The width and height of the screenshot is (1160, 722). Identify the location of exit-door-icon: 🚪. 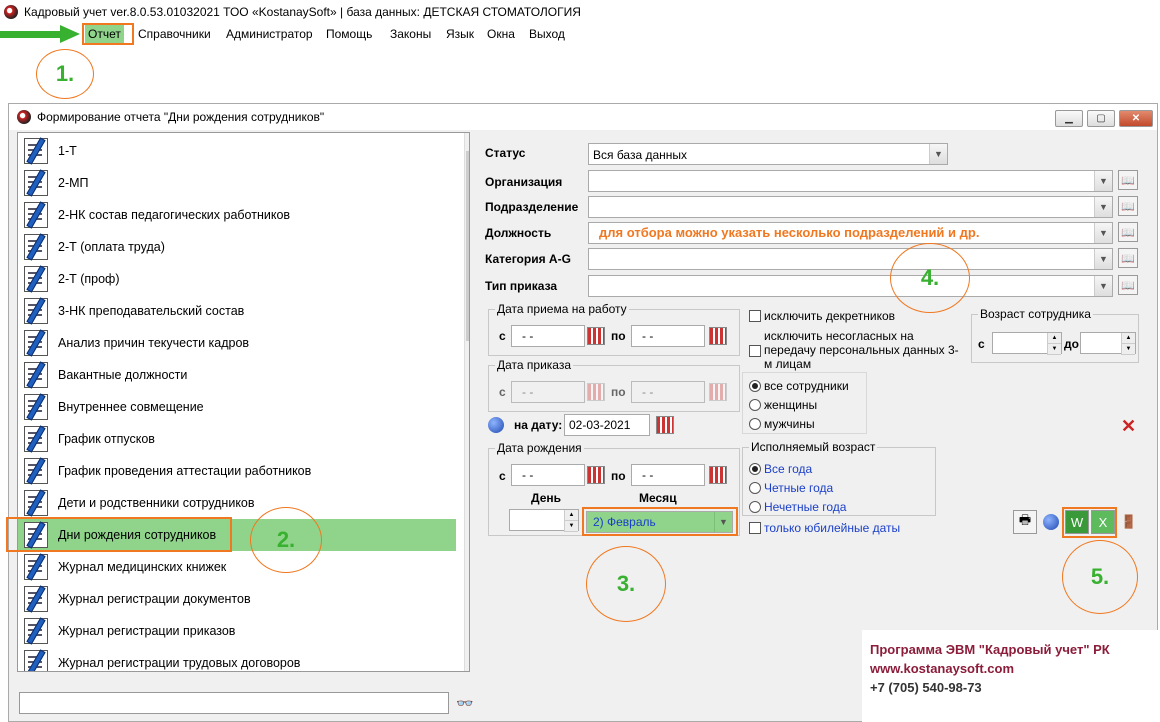
(1129, 522).